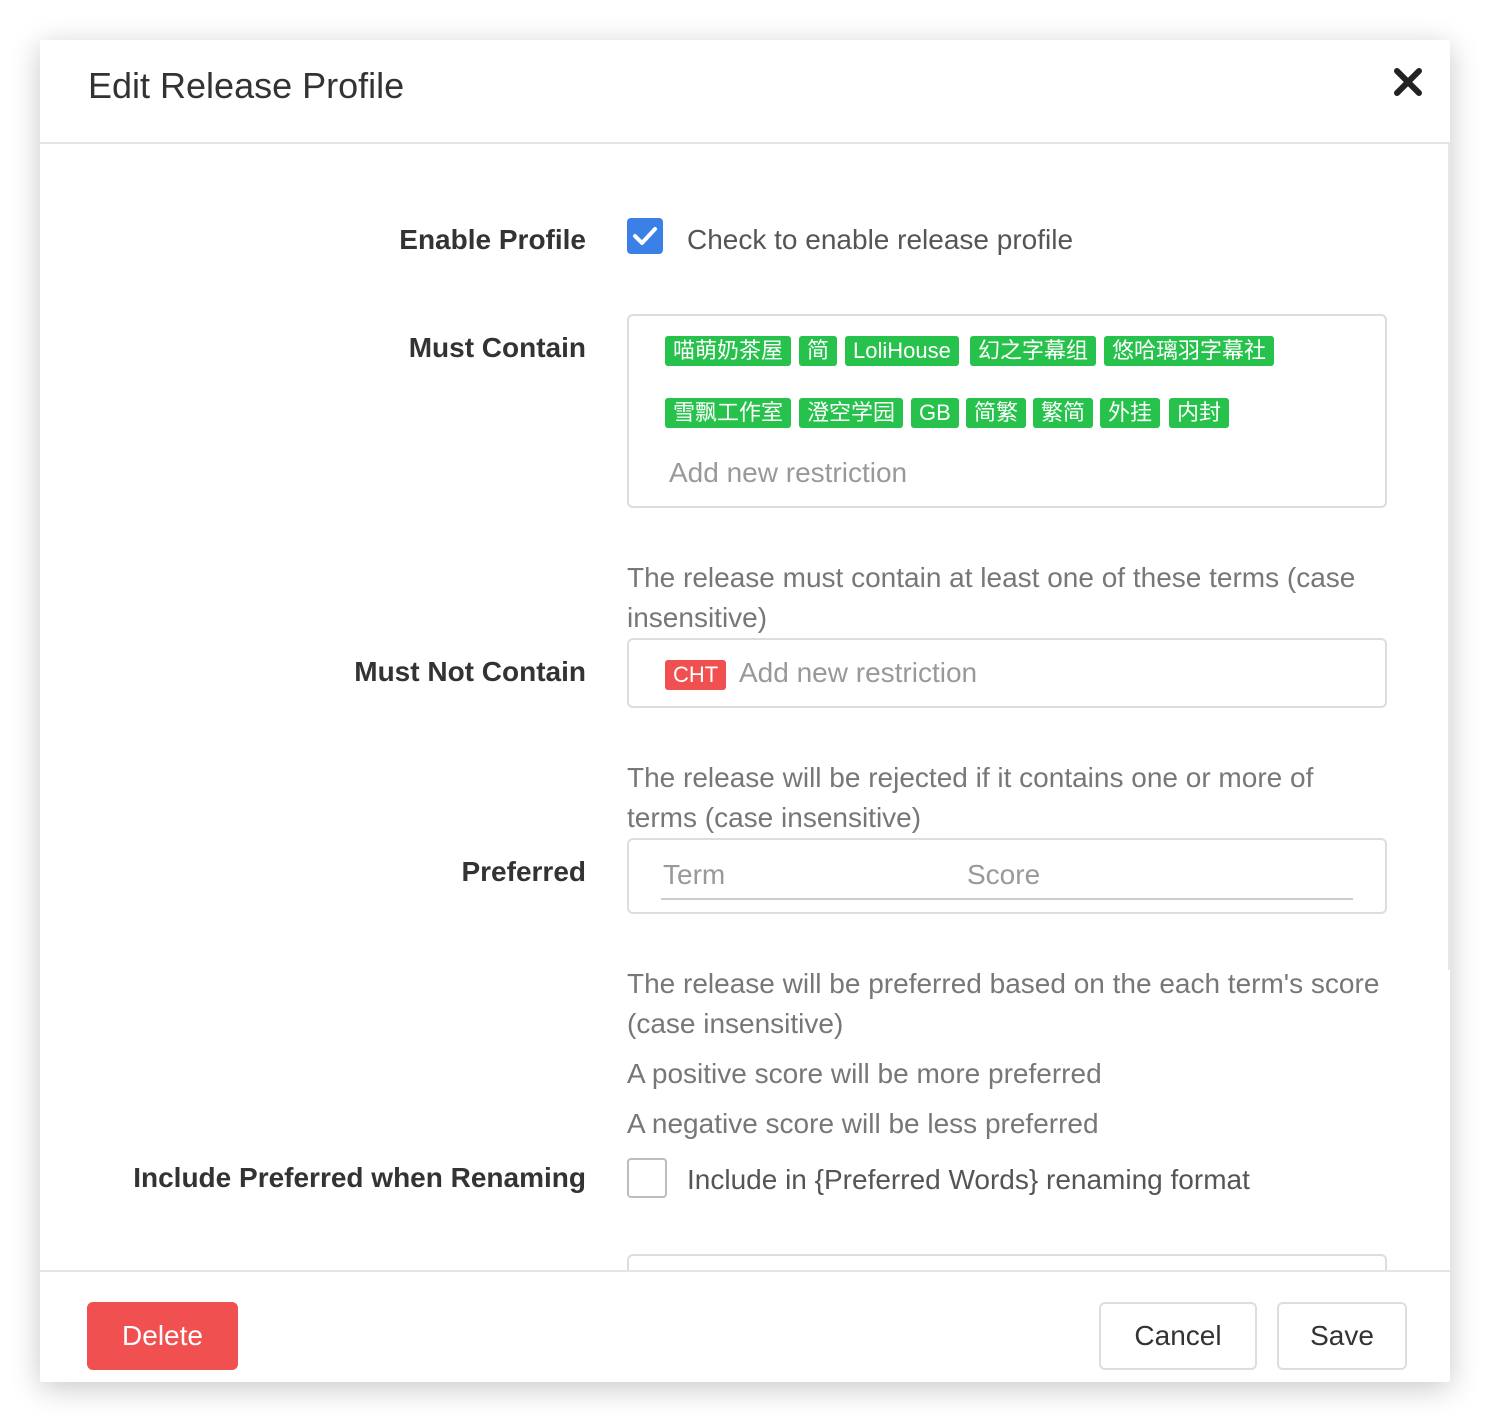 Image resolution: width=1490 pixels, height=1422 pixels. I want to click on modal-header: Edit Release Profile, so click(745, 92).